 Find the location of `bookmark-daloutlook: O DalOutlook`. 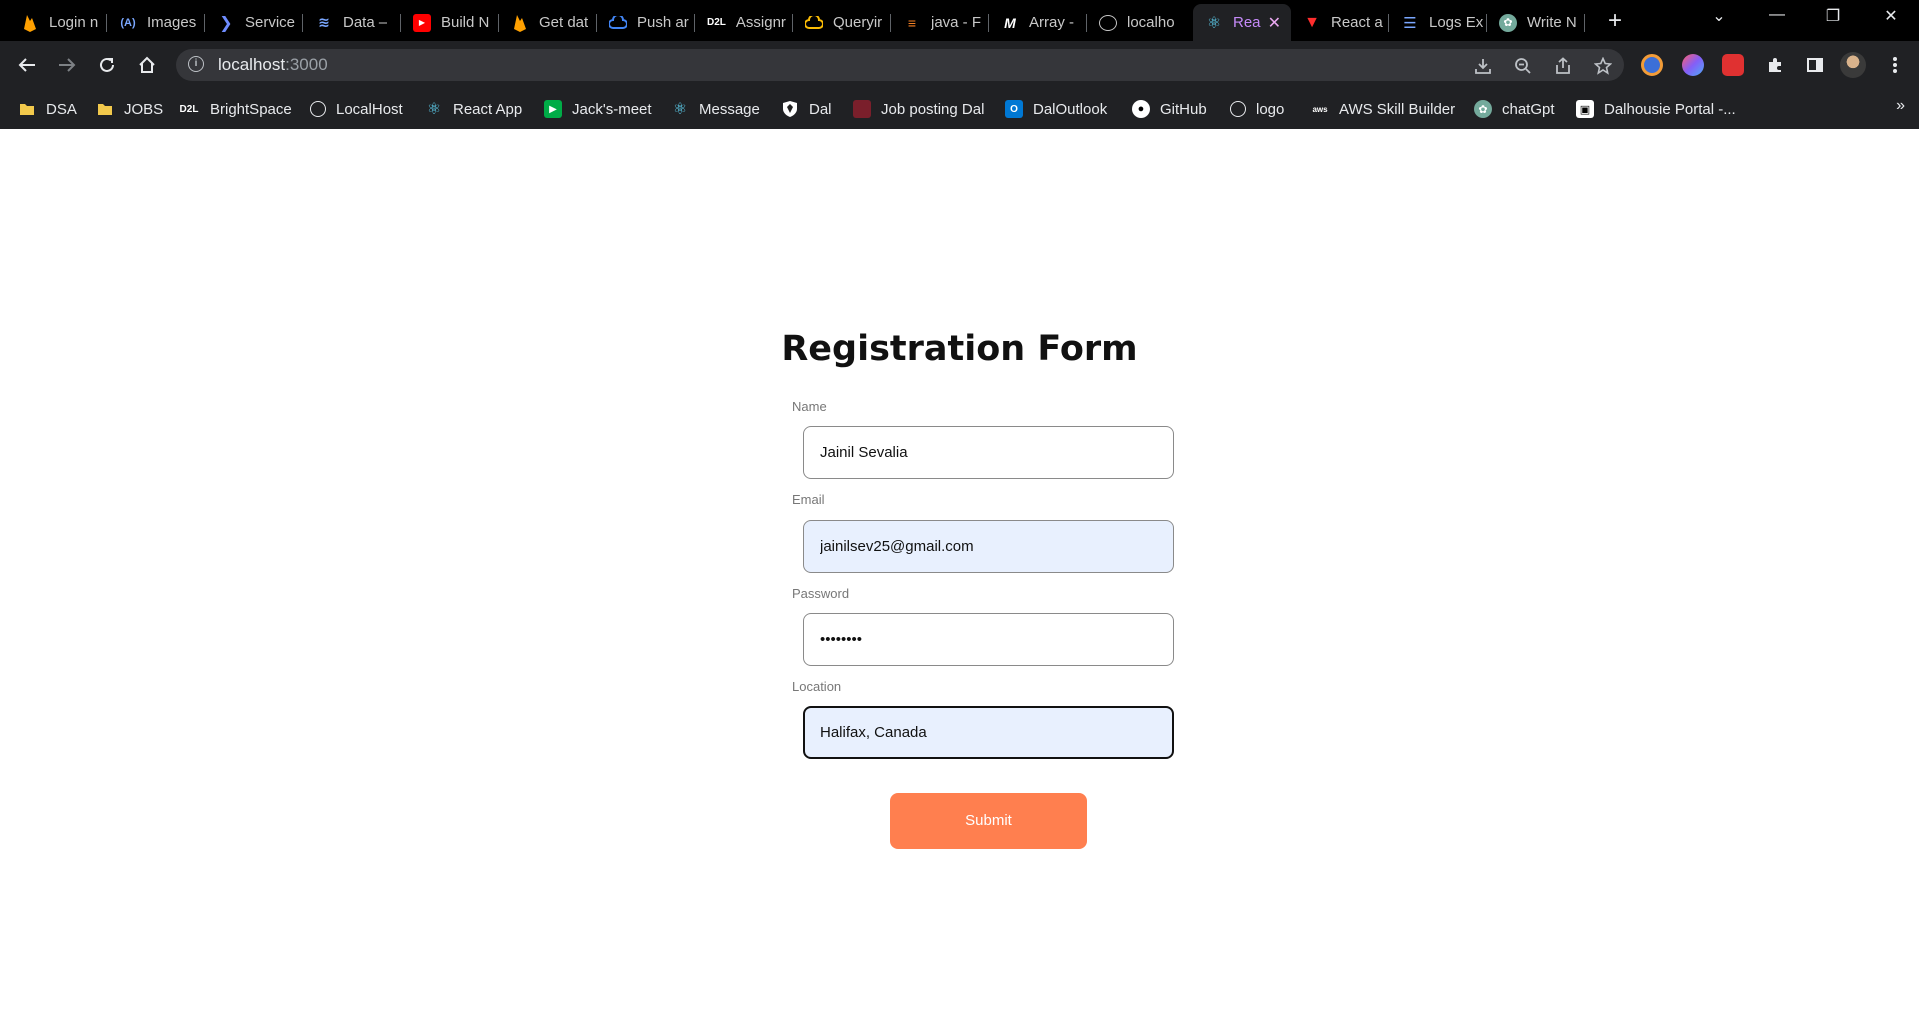

bookmark-daloutlook: O DalOutlook is located at coordinates (1056, 109).